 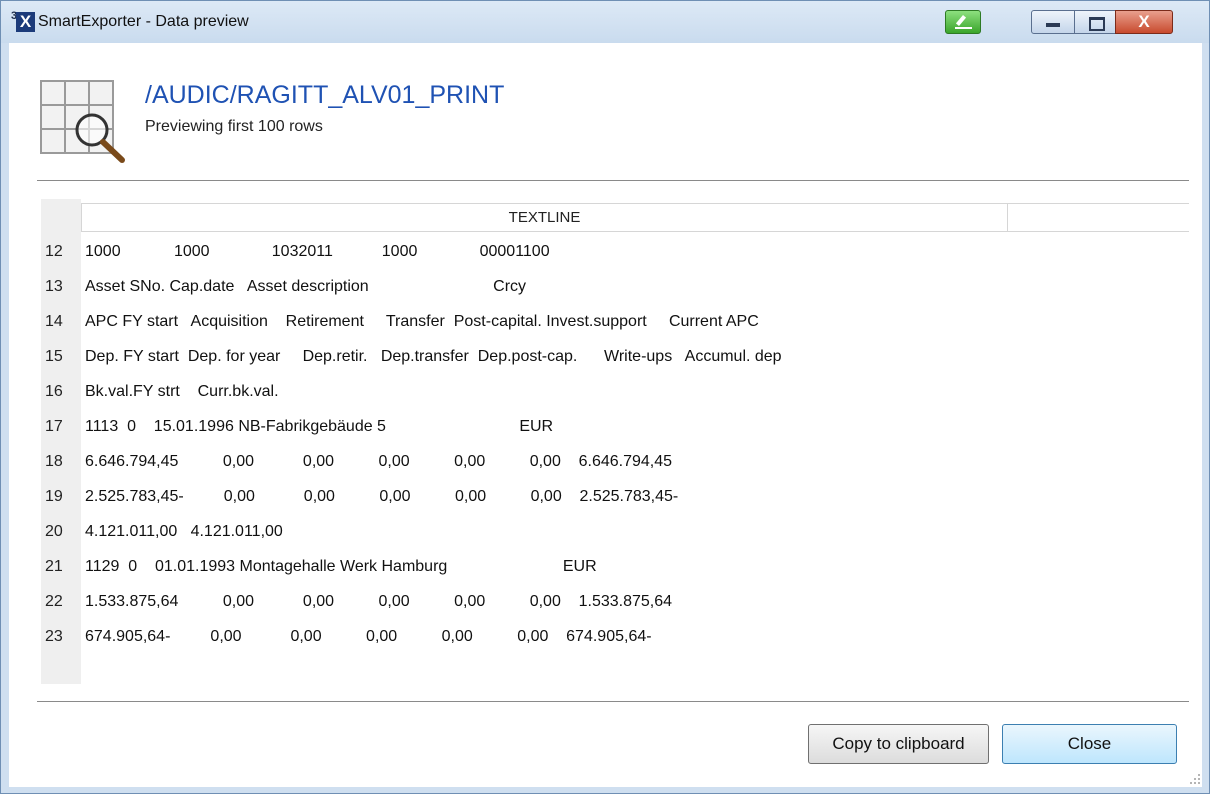 I want to click on table-magnifier-icon, so click(x=82, y=121).